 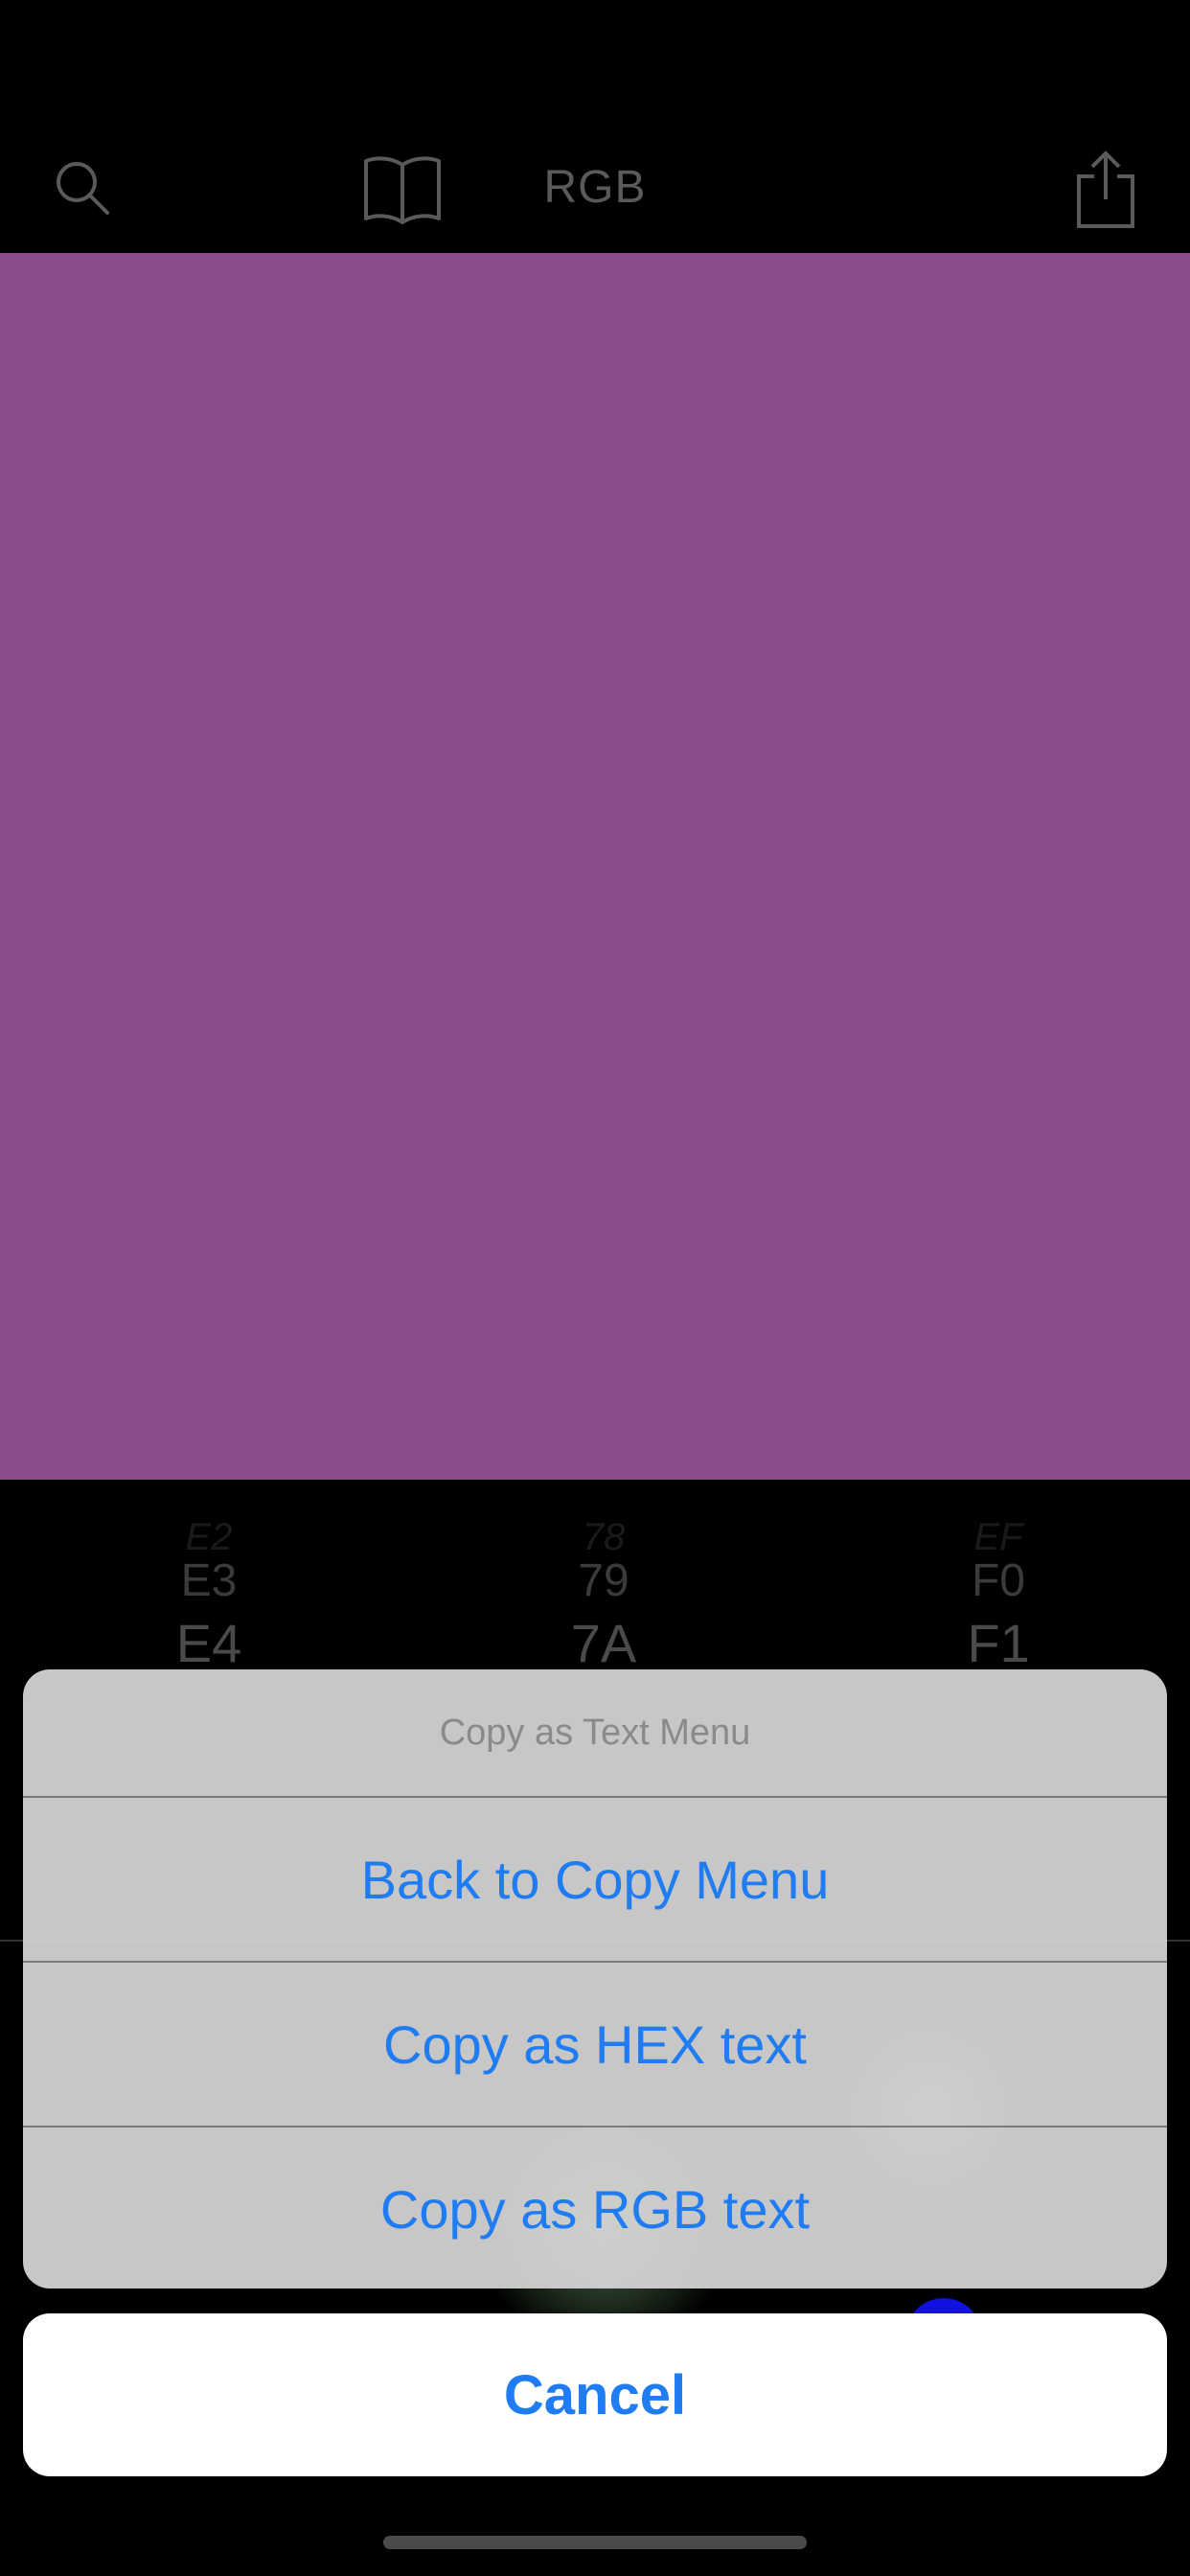 I want to click on top-toolbar: RGB, so click(x=595, y=126).